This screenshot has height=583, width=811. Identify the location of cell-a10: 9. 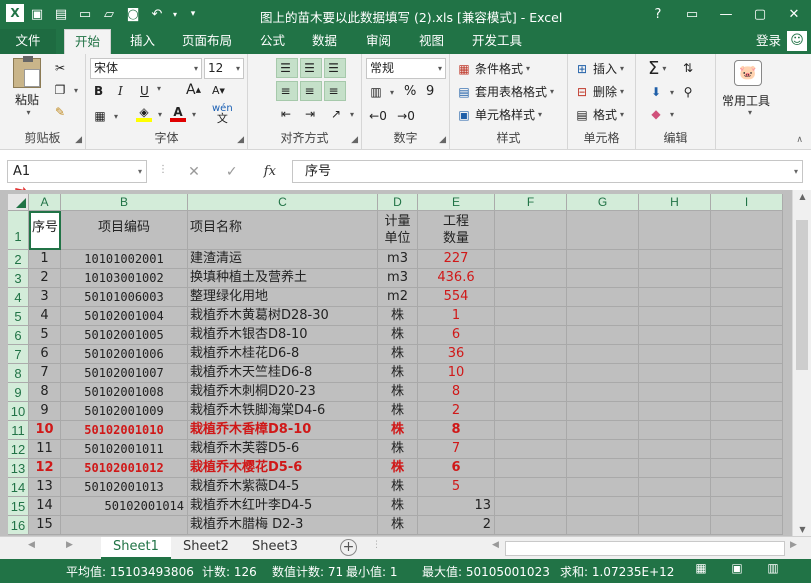
(45, 411).